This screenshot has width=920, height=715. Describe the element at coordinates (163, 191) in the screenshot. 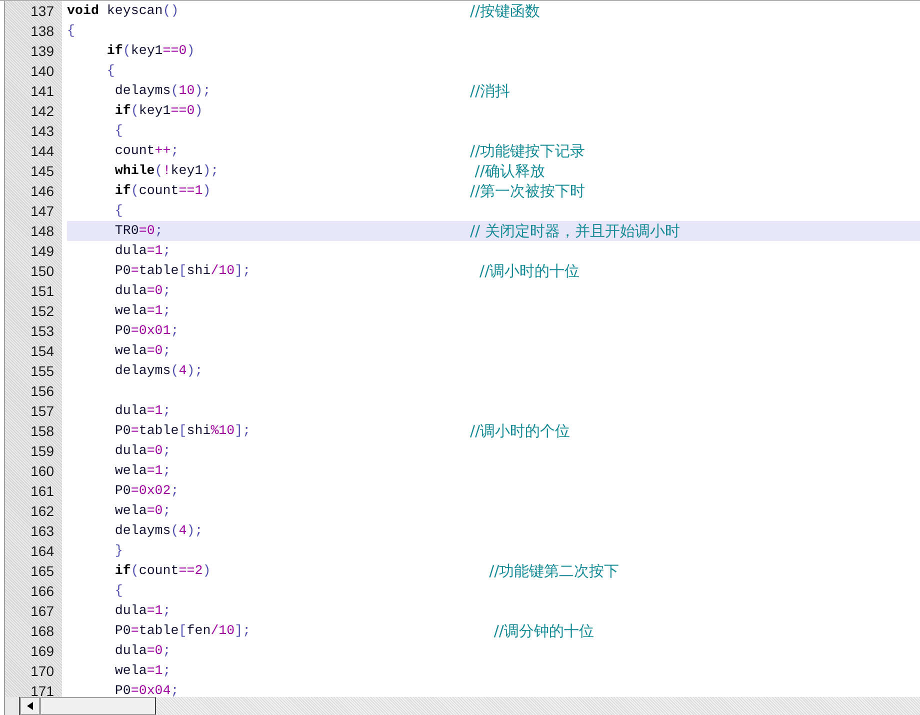

I see `code-text: if(count==1)` at that location.